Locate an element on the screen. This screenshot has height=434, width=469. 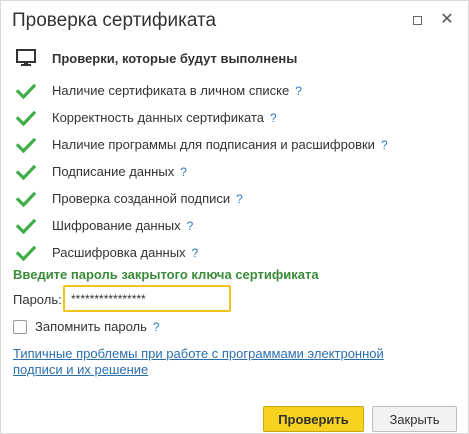
check-item: Наличие сертификата в личном списке ? is located at coordinates (202, 90).